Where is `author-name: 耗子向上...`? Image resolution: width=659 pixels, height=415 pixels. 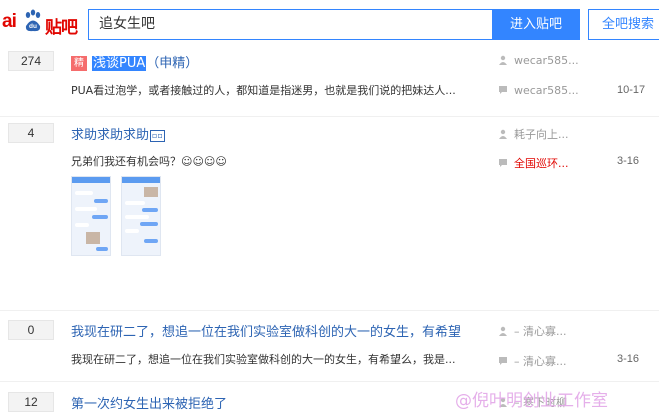
author-name: 耗子向上... is located at coordinates (541, 134).